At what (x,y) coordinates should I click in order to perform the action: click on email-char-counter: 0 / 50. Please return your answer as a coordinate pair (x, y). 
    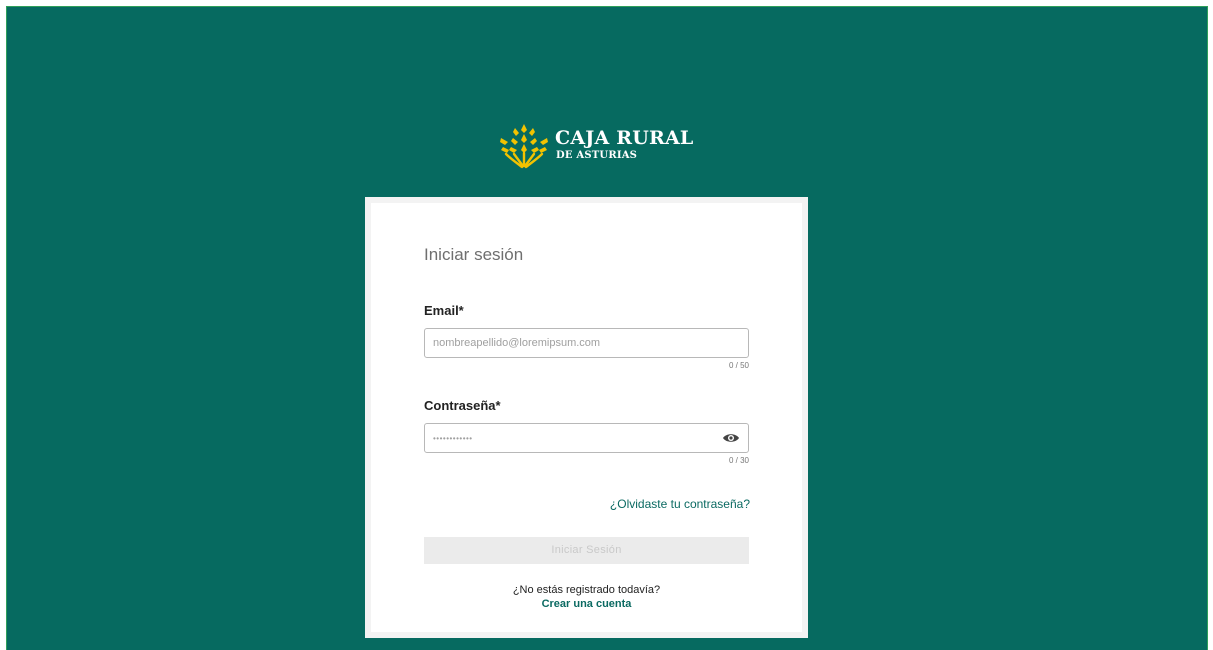
    Looking at the image, I should click on (738, 365).